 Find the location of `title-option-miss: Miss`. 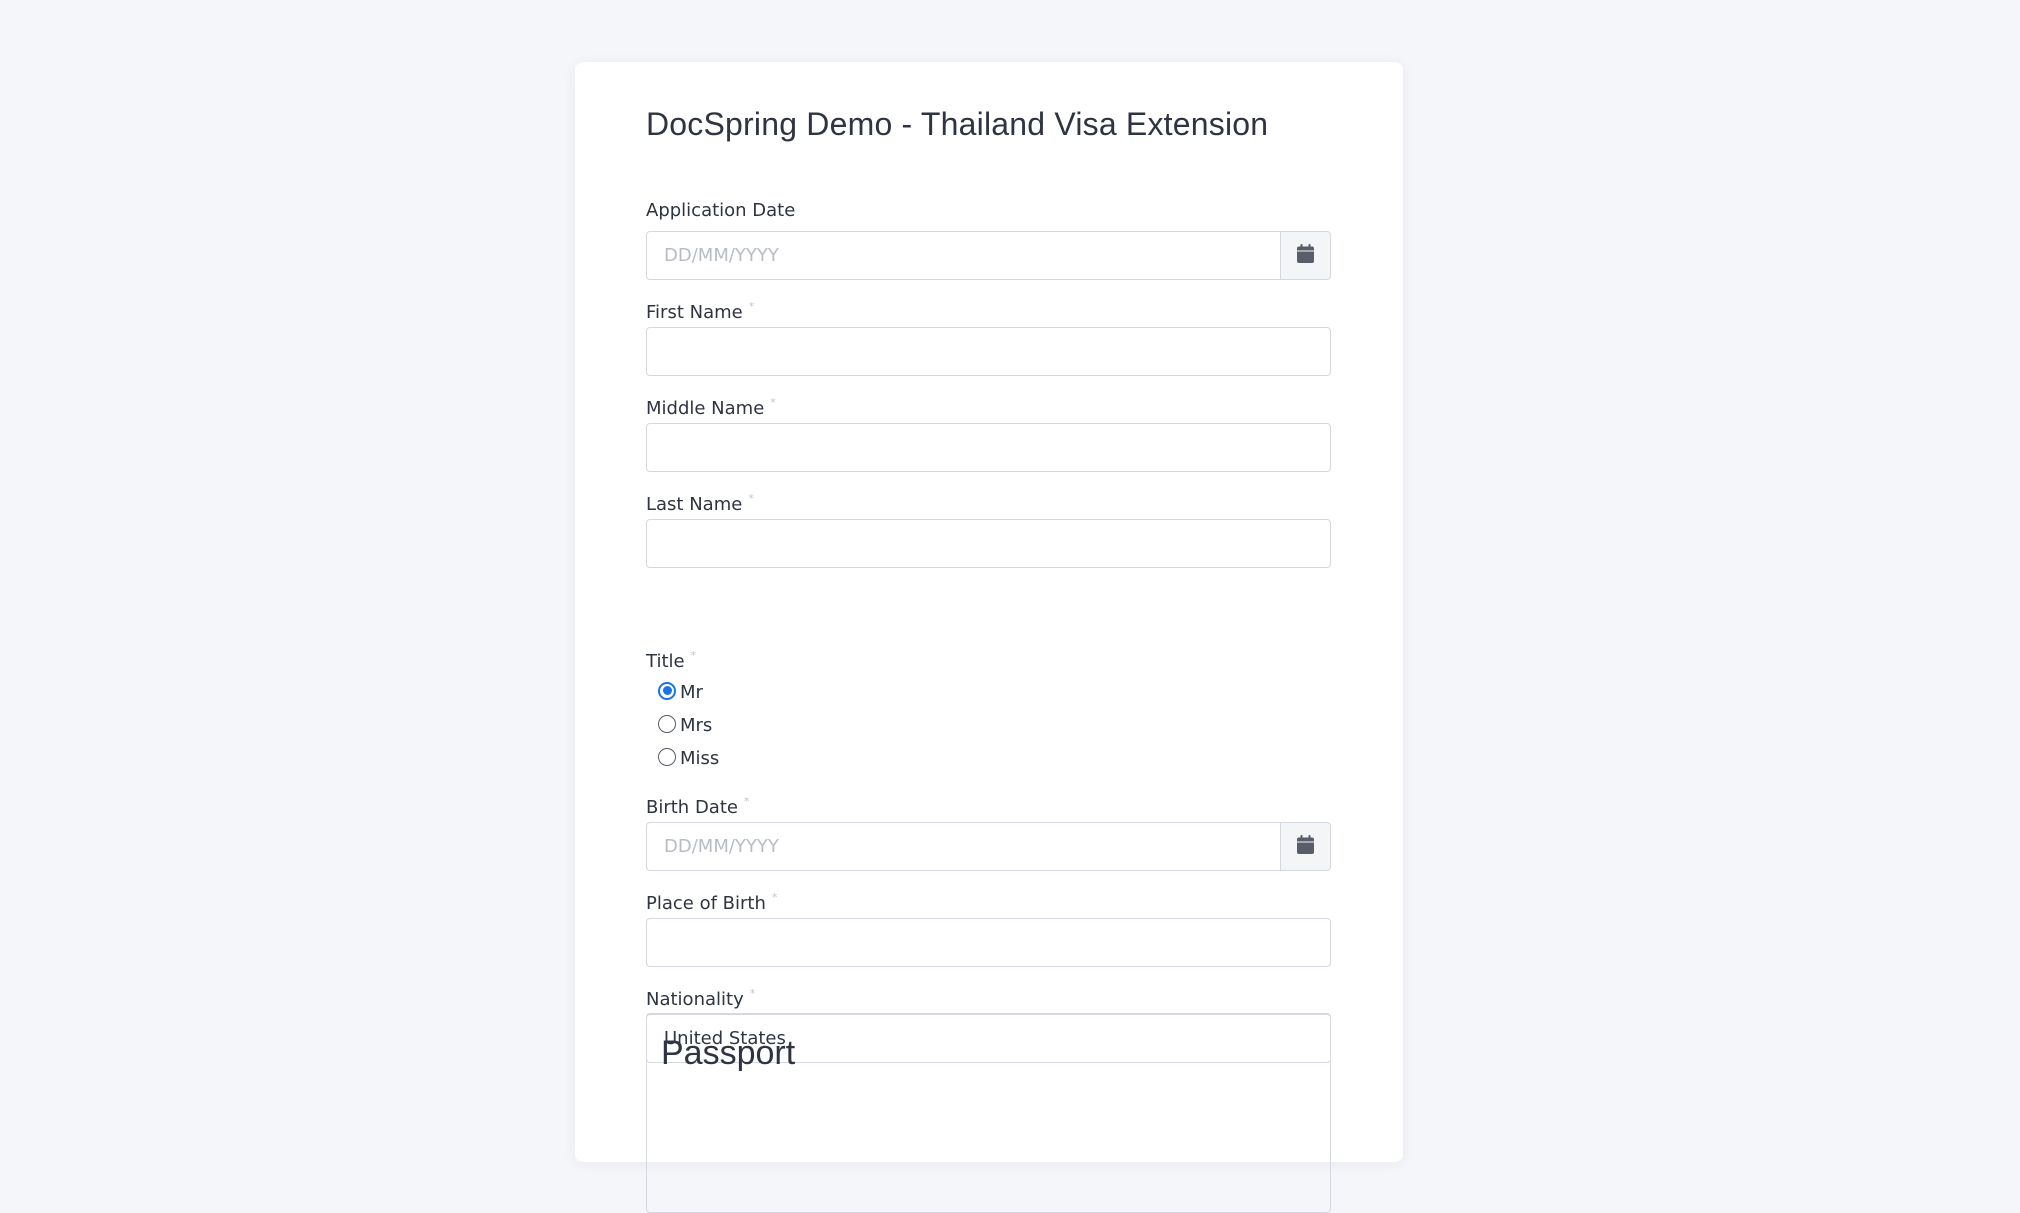

title-option-miss: Miss is located at coordinates (994, 756).